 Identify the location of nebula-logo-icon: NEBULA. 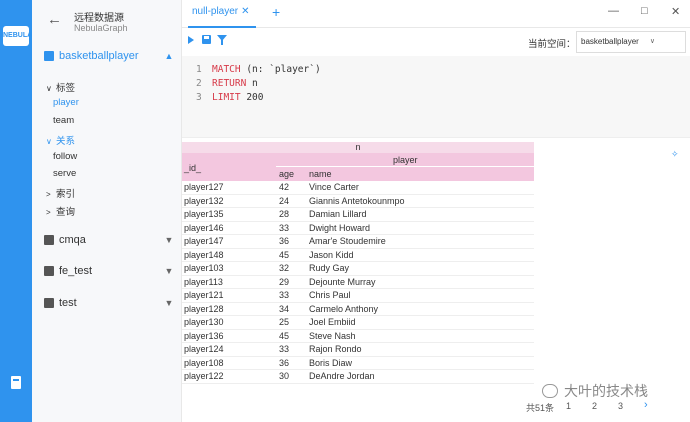
(17, 36).